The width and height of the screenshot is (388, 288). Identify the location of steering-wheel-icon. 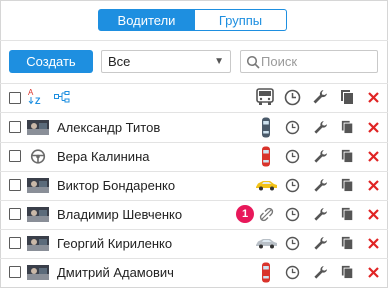
(38, 156).